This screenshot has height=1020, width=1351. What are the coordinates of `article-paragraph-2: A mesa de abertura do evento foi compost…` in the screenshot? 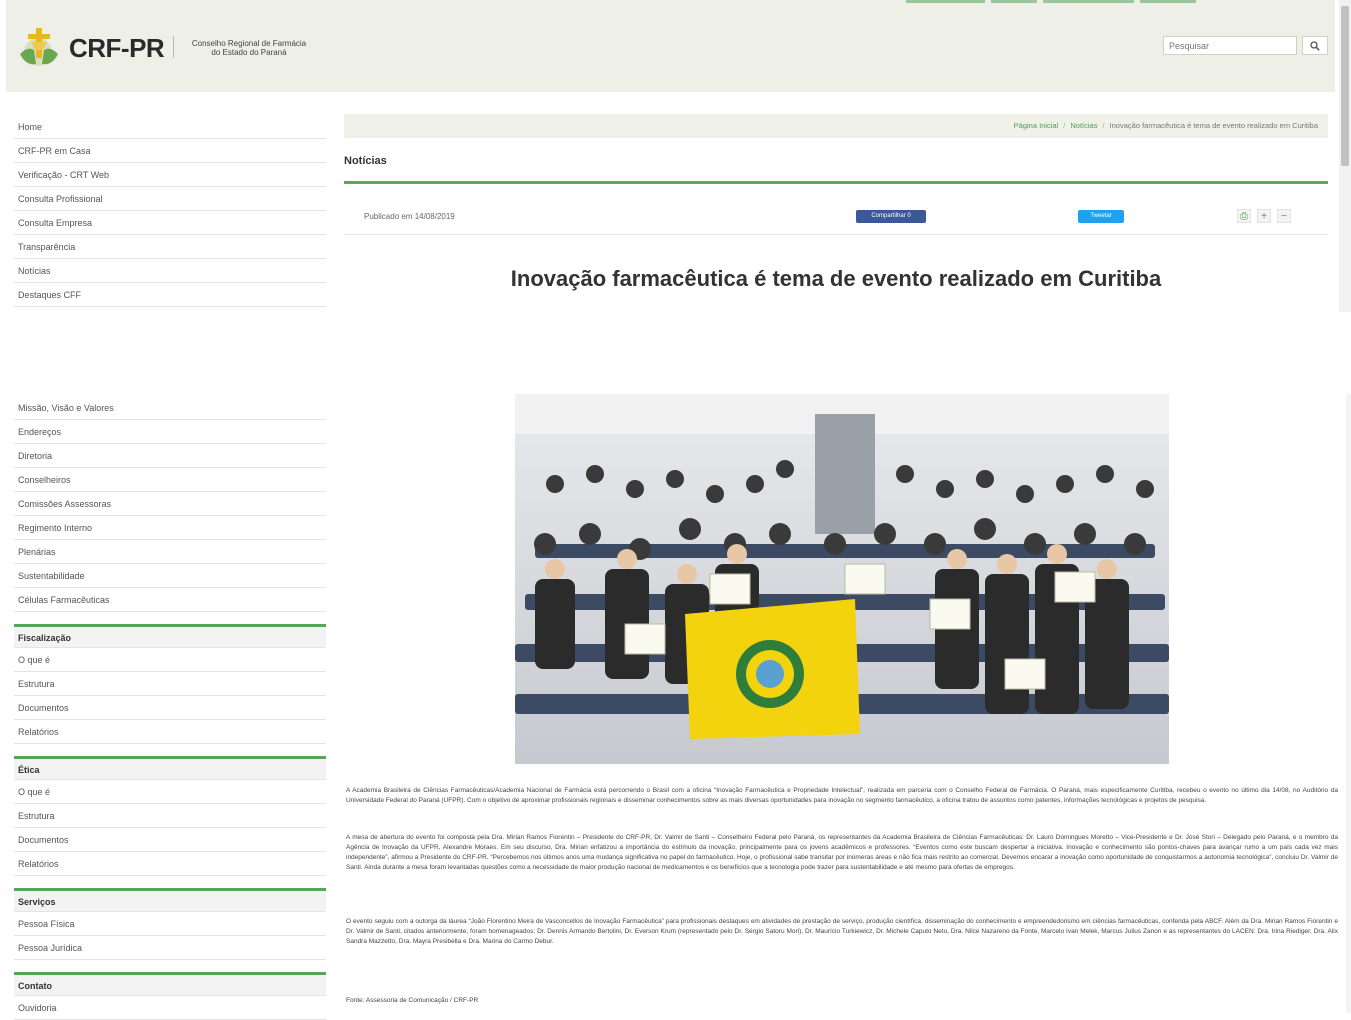 It's located at (842, 852).